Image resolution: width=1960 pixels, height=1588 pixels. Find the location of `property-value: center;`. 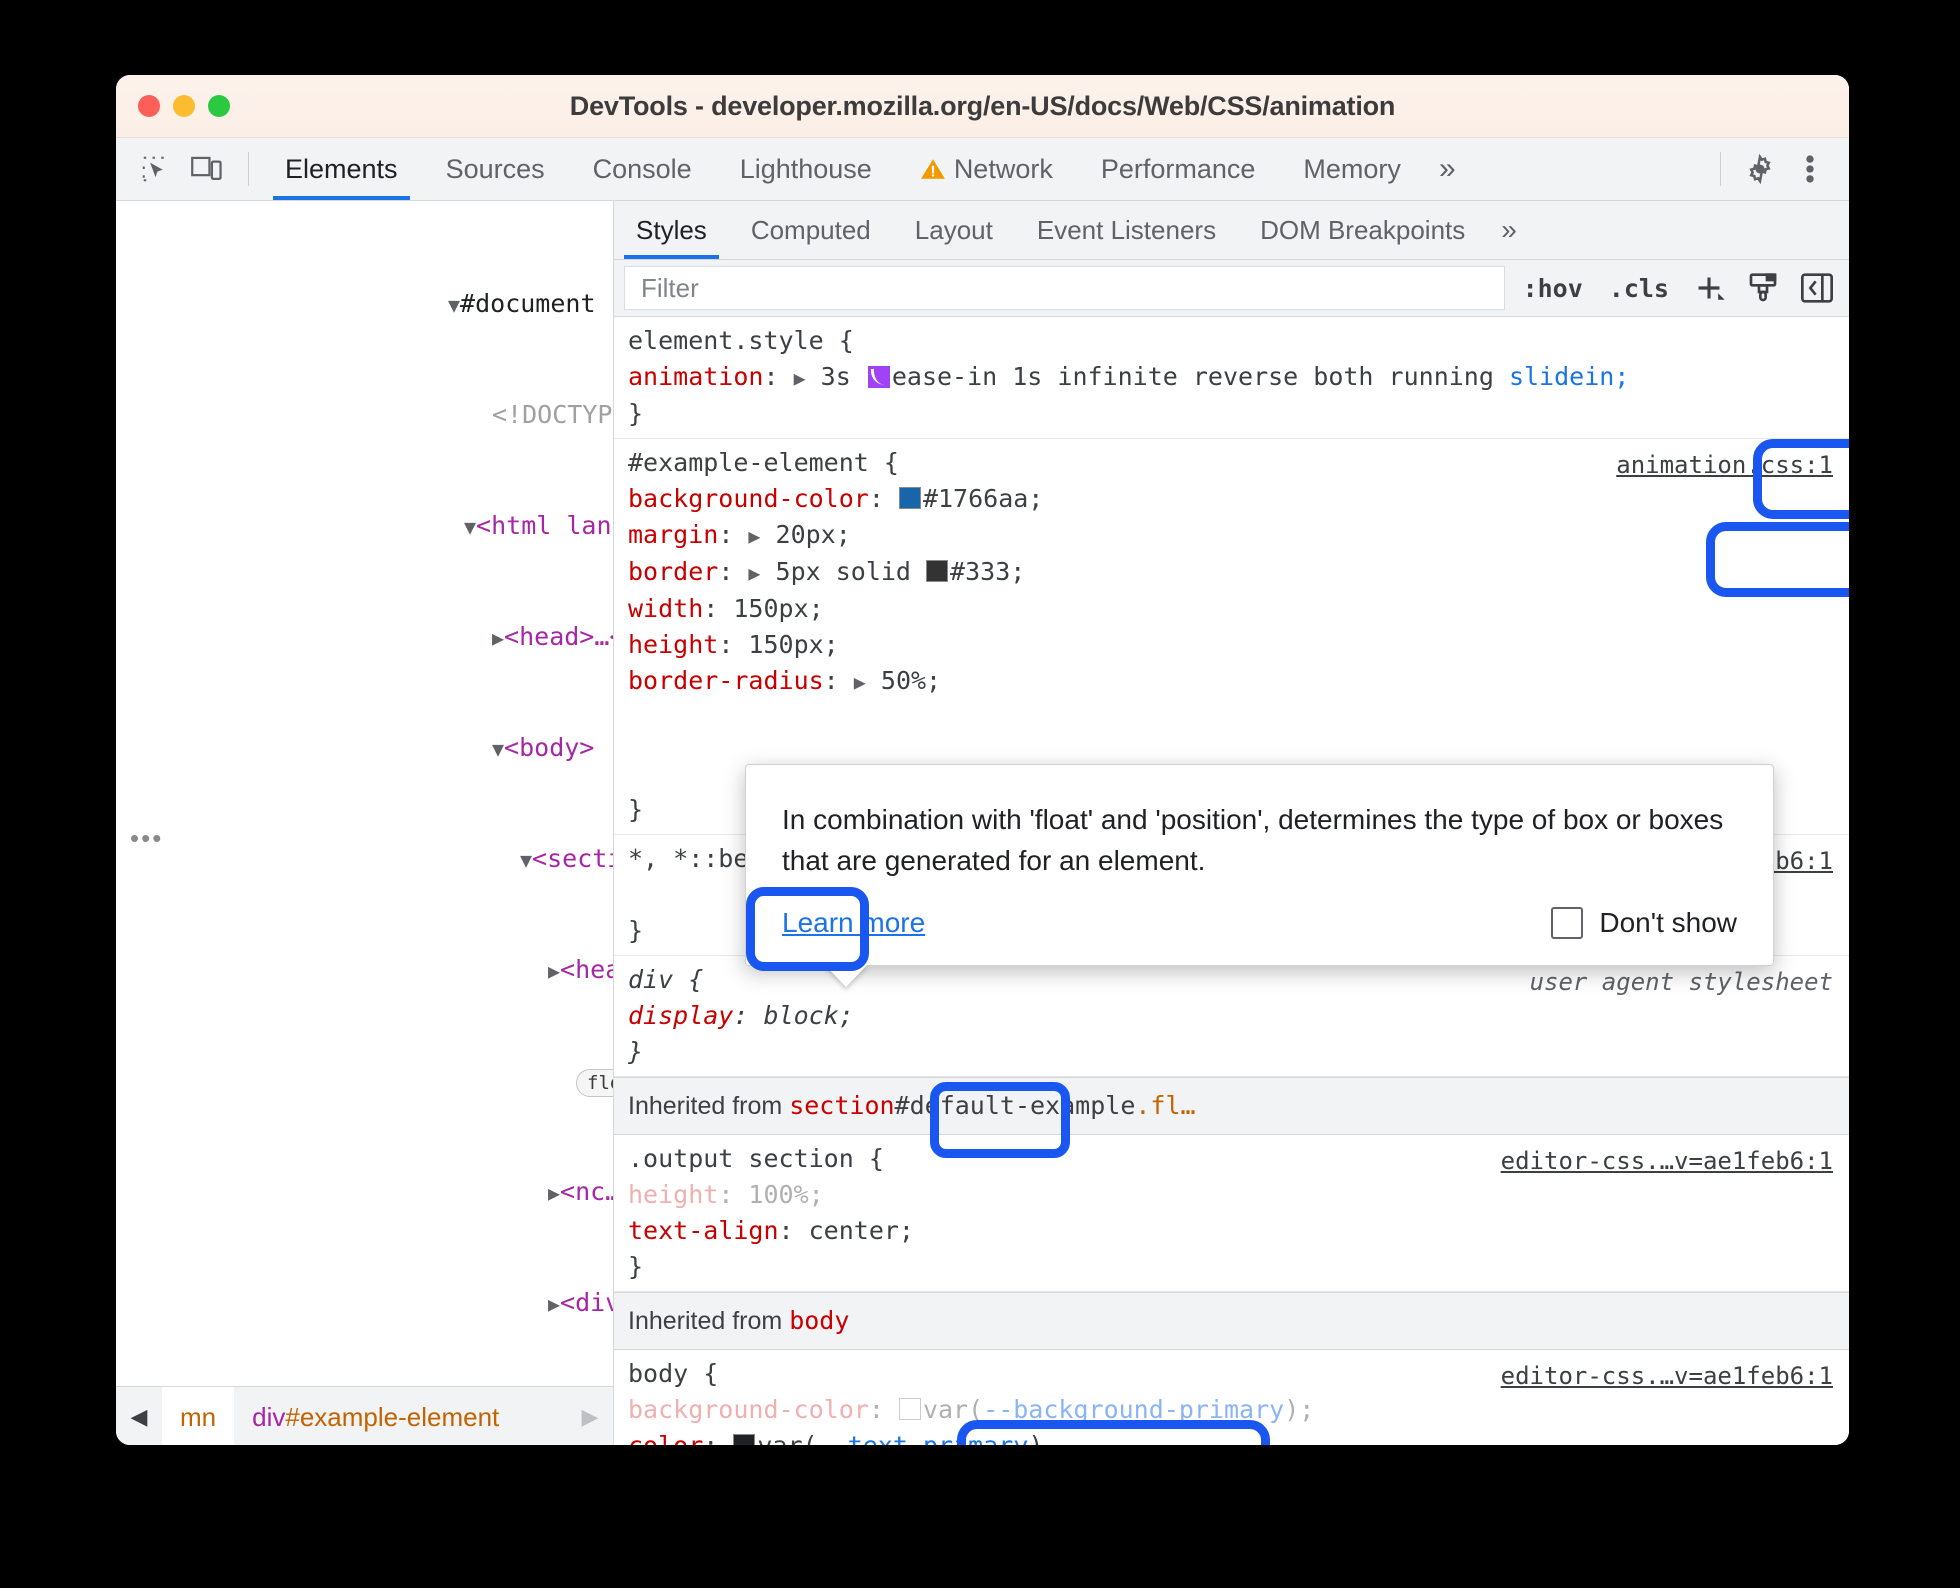

property-value: center; is located at coordinates (861, 1230).